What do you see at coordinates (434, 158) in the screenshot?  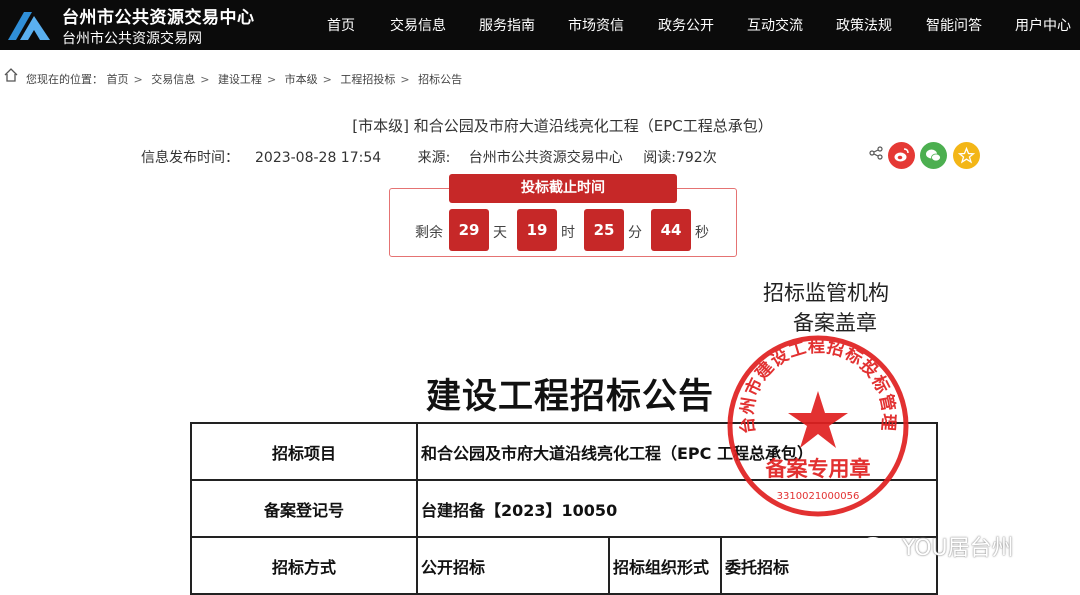 I see `source-label: 来源:` at bounding box center [434, 158].